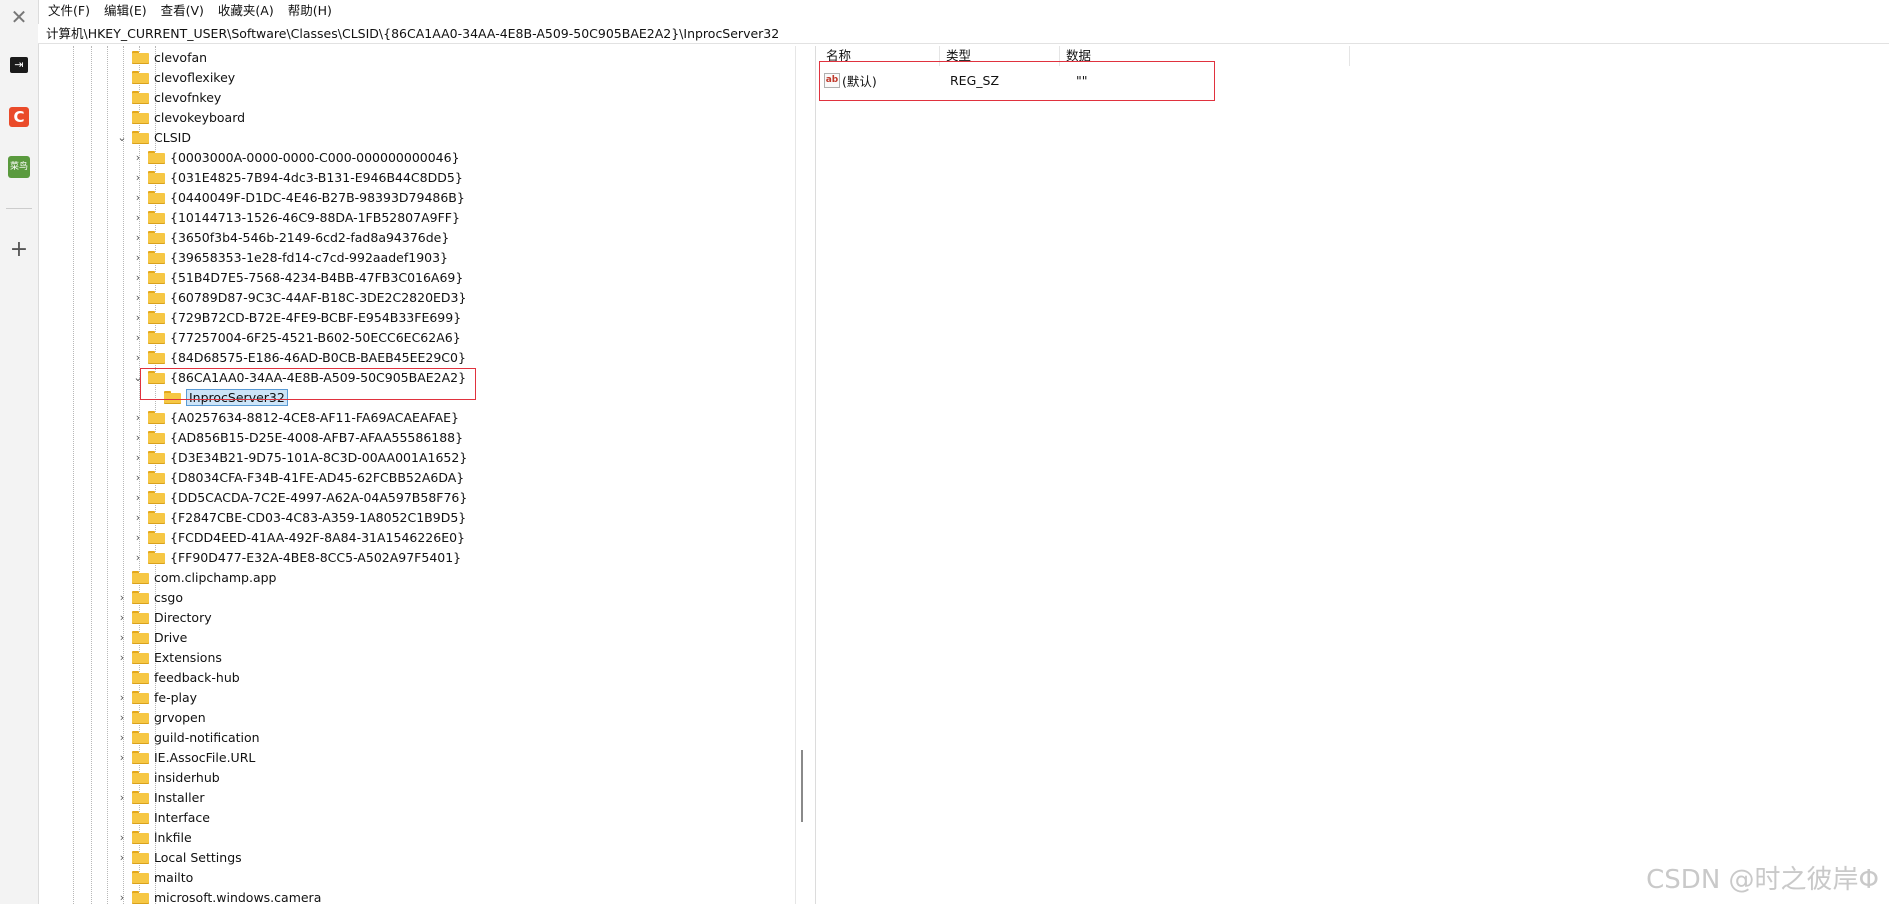 This screenshot has height=904, width=1889. Describe the element at coordinates (296, 317) in the screenshot. I see `tree-item: › {729B72CD-B72E-4FE9-BCBF-E954B33FE699}` at that location.